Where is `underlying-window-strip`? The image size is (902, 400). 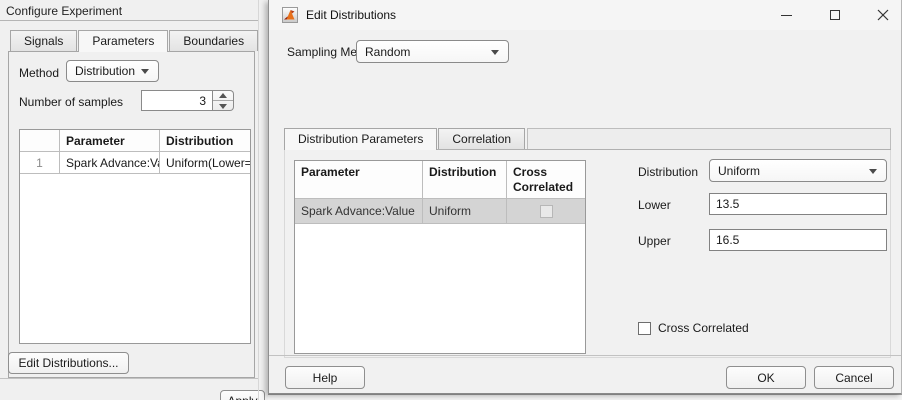
underlying-window-strip is located at coordinates (585, 397).